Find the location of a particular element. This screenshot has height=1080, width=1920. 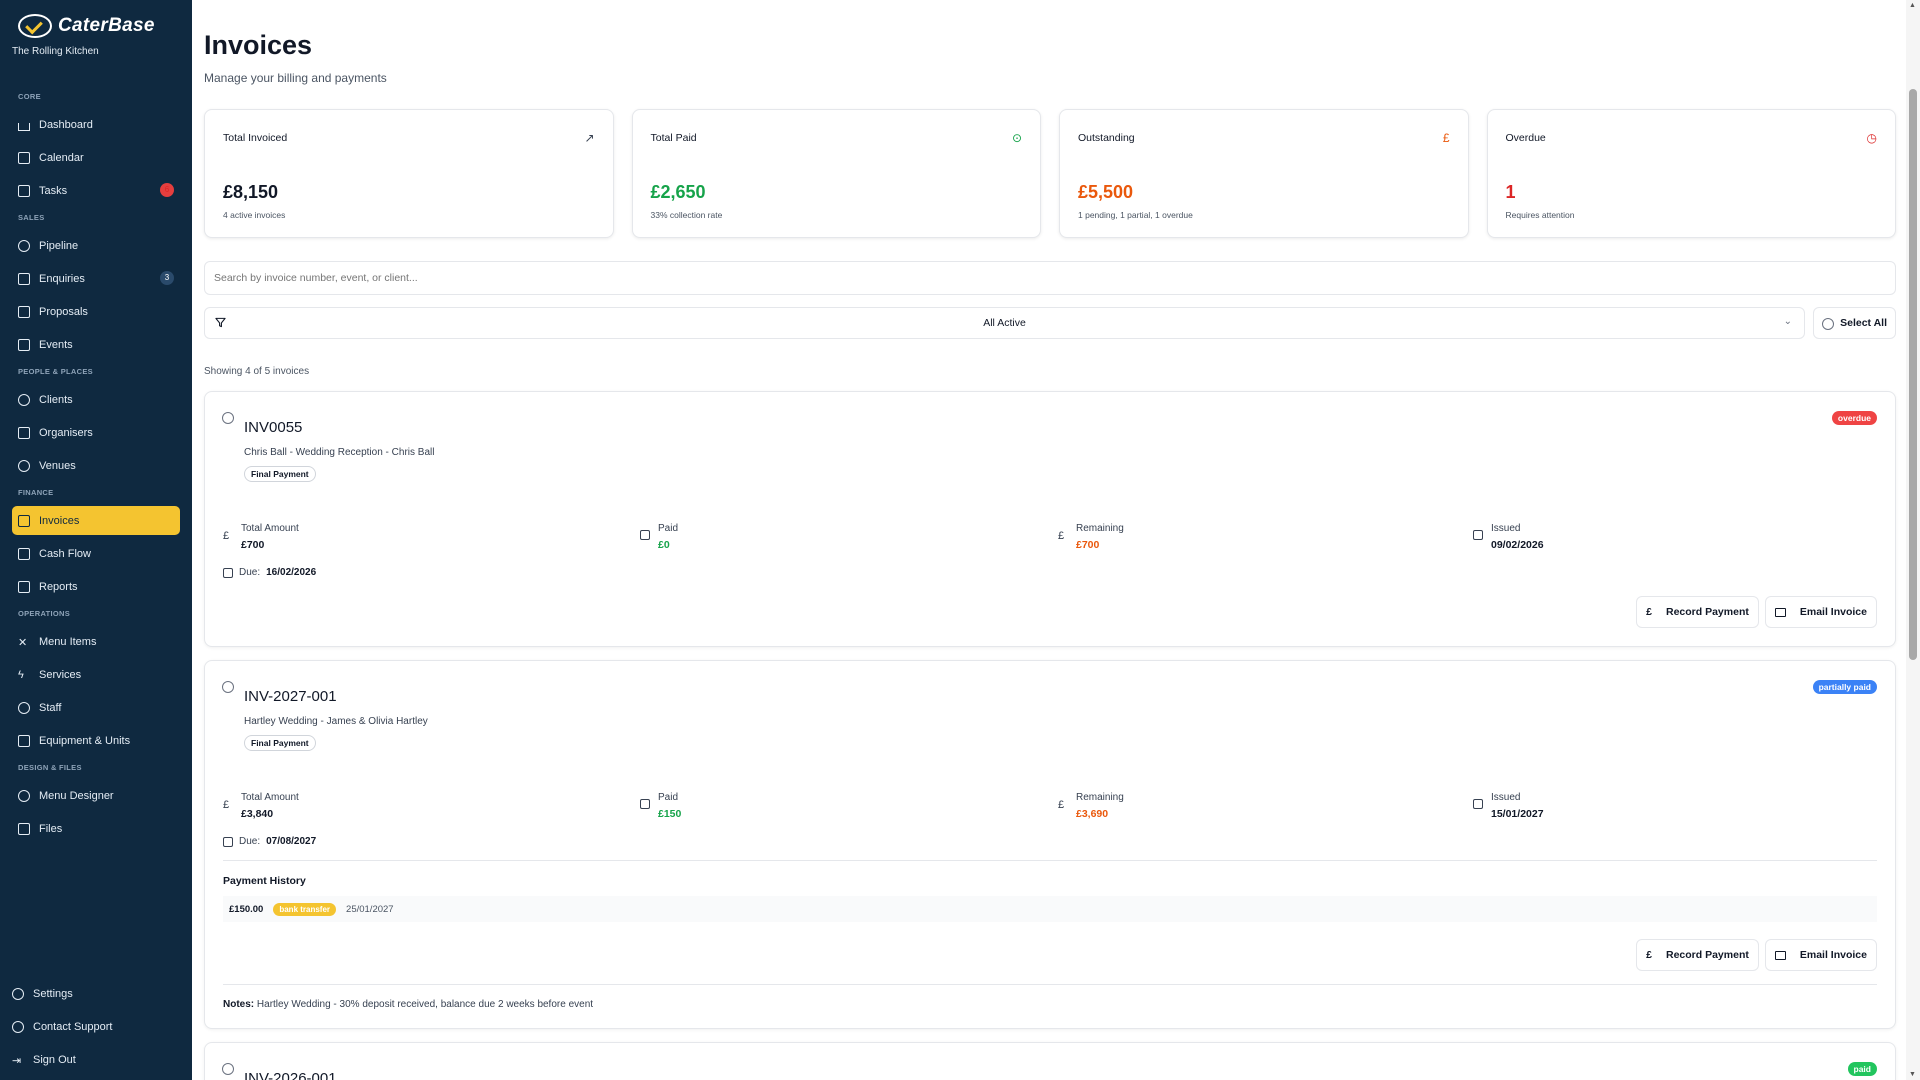

map-pin-icon is located at coordinates (24, 465).